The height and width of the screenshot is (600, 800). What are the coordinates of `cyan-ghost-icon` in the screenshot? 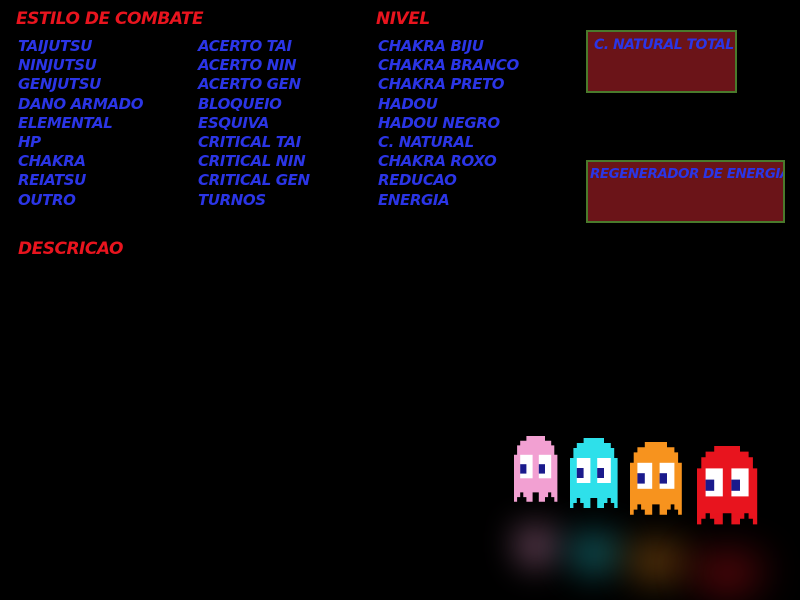 It's located at (594, 507).